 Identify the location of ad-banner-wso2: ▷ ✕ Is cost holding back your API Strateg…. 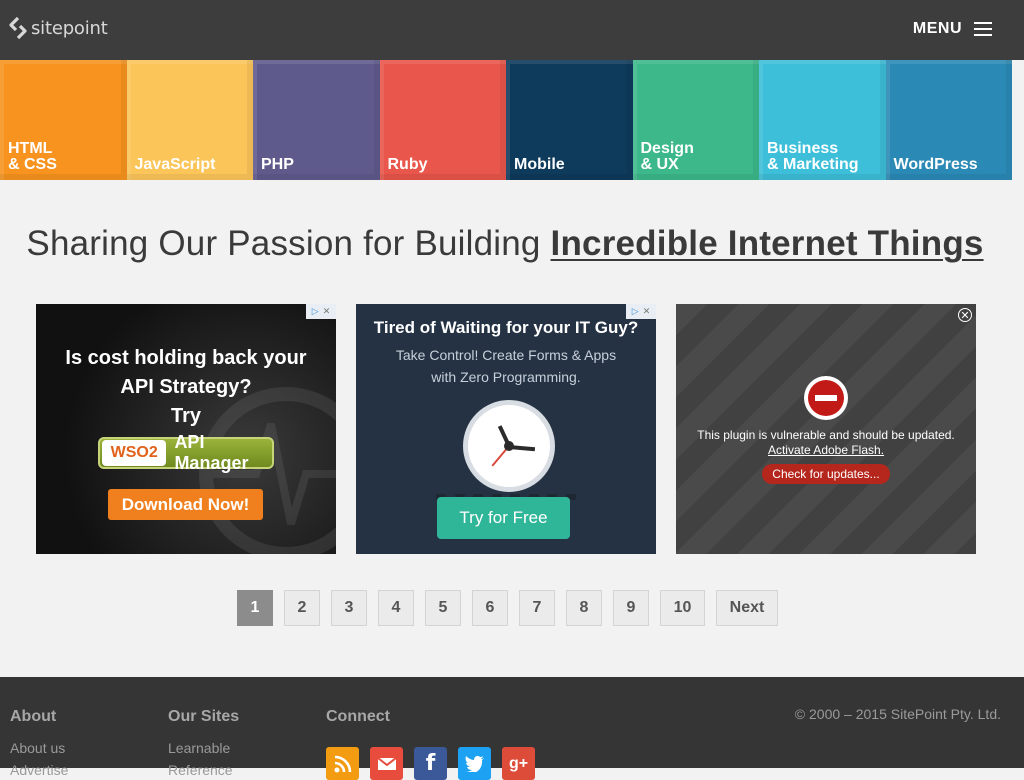
(186, 429).